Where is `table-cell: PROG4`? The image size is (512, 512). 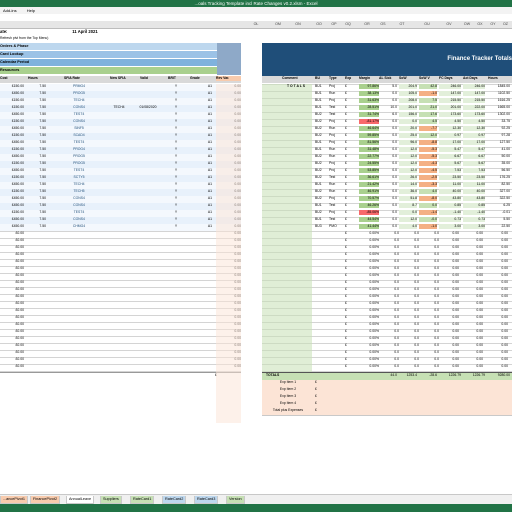
table-cell: PROG4 is located at coordinates (79, 149).